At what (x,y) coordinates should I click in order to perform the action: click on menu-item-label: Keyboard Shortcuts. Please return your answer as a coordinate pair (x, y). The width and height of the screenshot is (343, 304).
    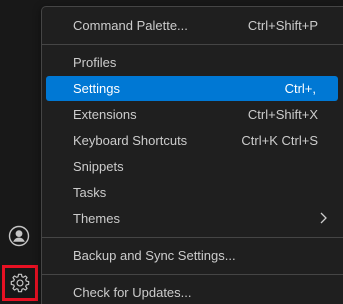
    Looking at the image, I should click on (130, 140).